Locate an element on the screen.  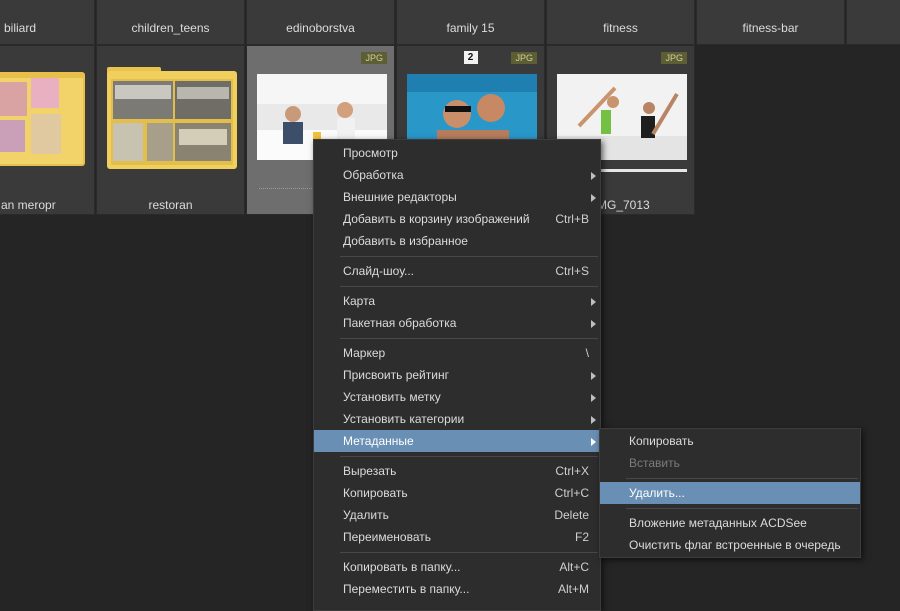
menu-item-slideshow: Слайд-шоу... Ctrl+S is located at coordinates (457, 271).